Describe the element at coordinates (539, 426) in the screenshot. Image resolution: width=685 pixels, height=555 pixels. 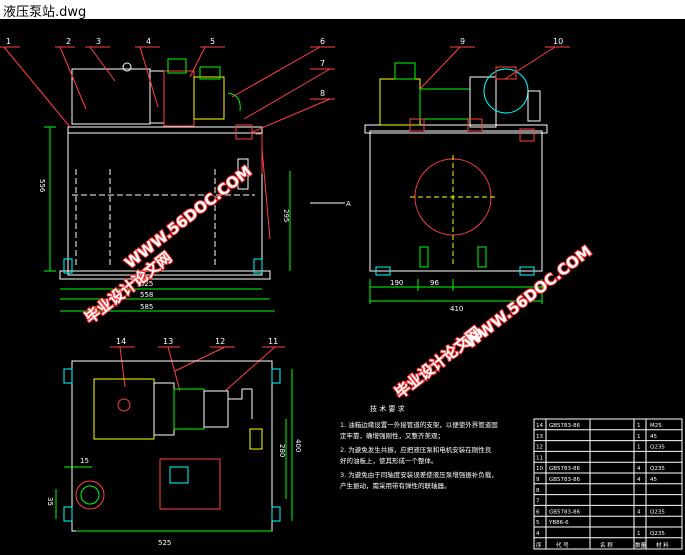
I see `bom-cell-no: 14` at that location.